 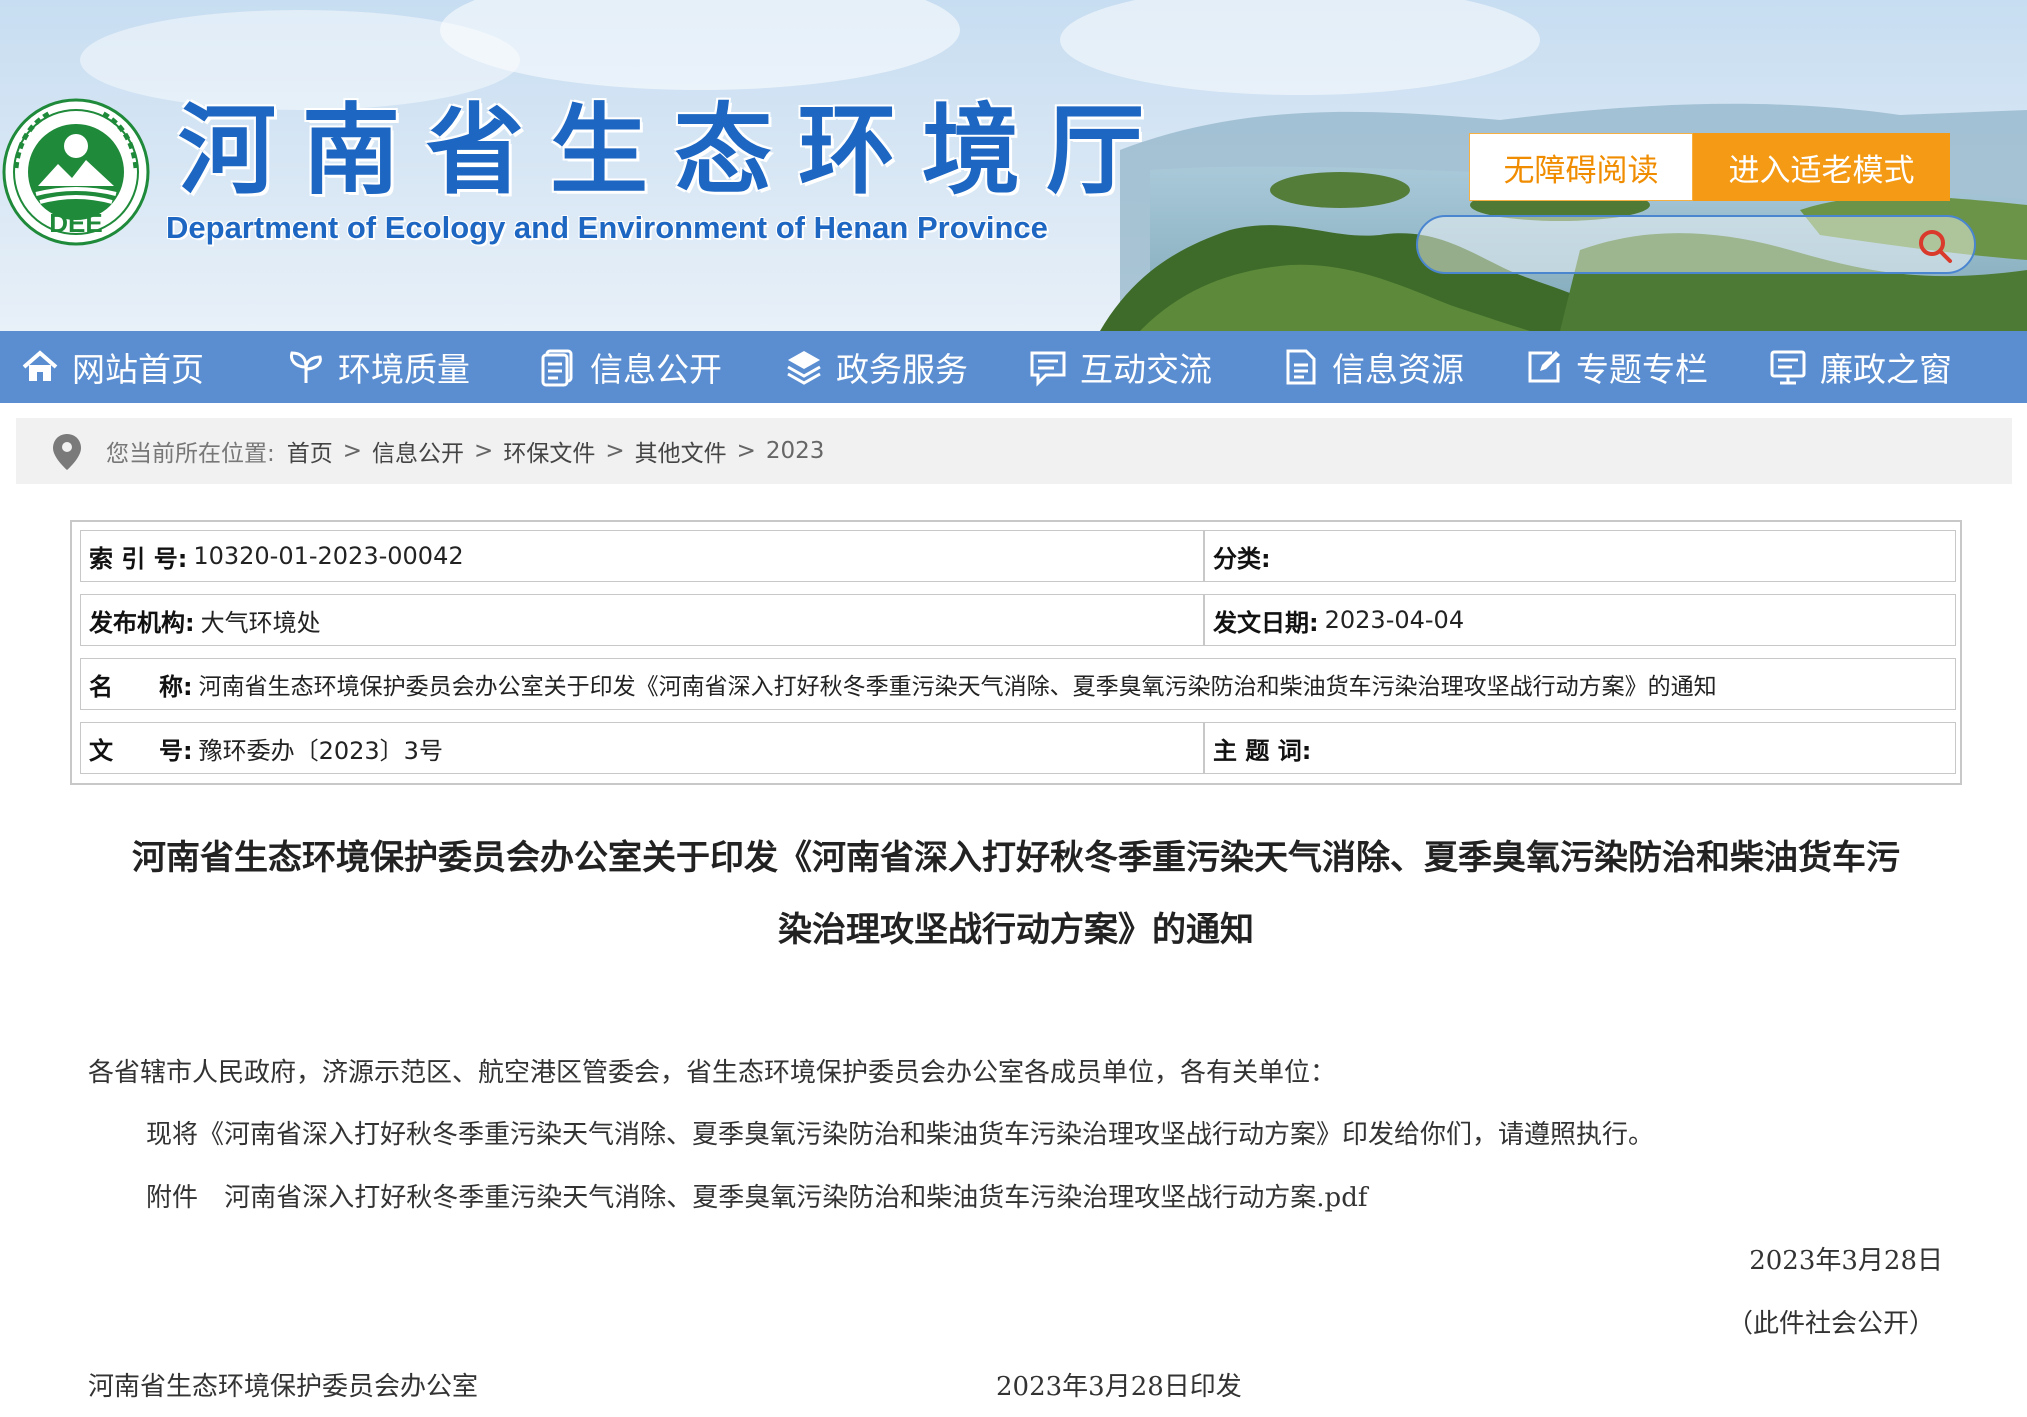 What do you see at coordinates (283, 1387) in the screenshot?
I see `footer-org: 河南省生态环境保护委员会办公室` at bounding box center [283, 1387].